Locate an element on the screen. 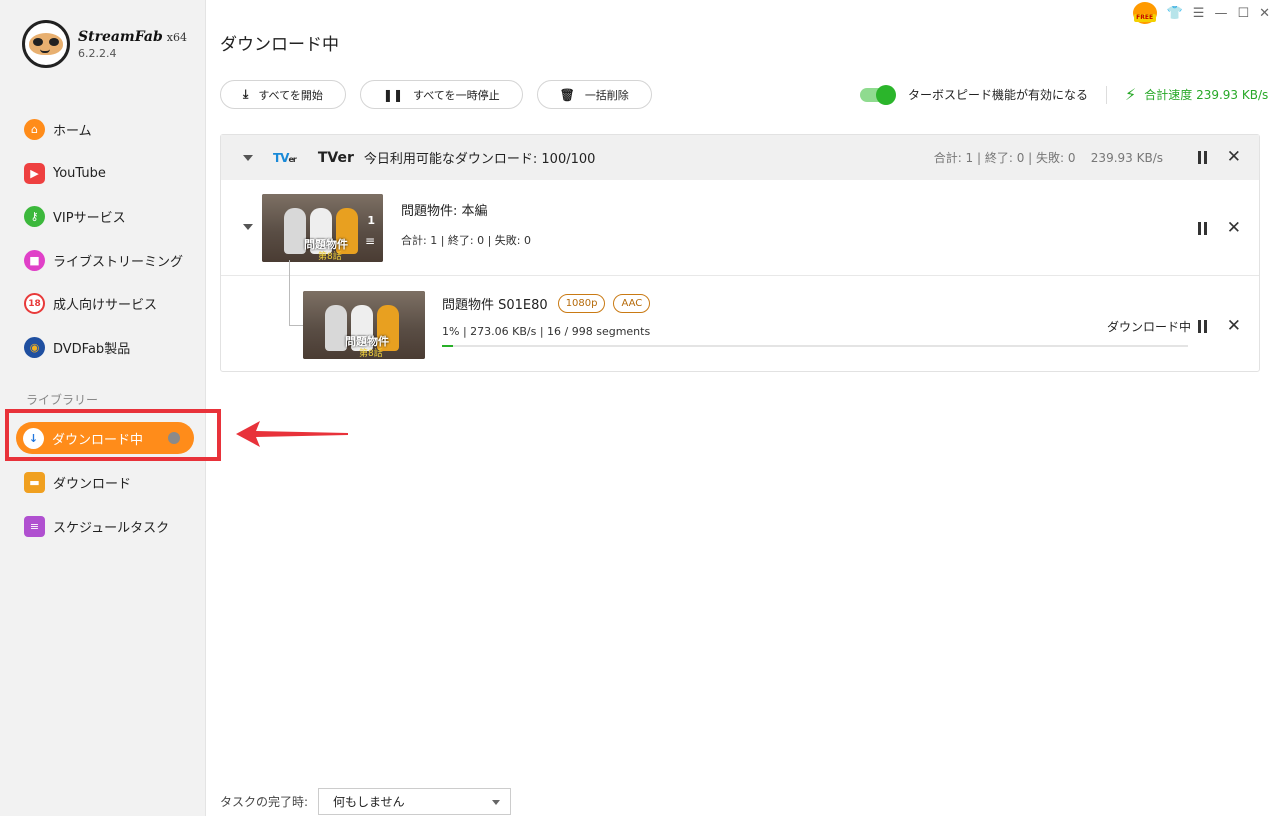 This screenshot has width=1280, height=816. episode-thumb-episode: 第8話 is located at coordinates (371, 354).